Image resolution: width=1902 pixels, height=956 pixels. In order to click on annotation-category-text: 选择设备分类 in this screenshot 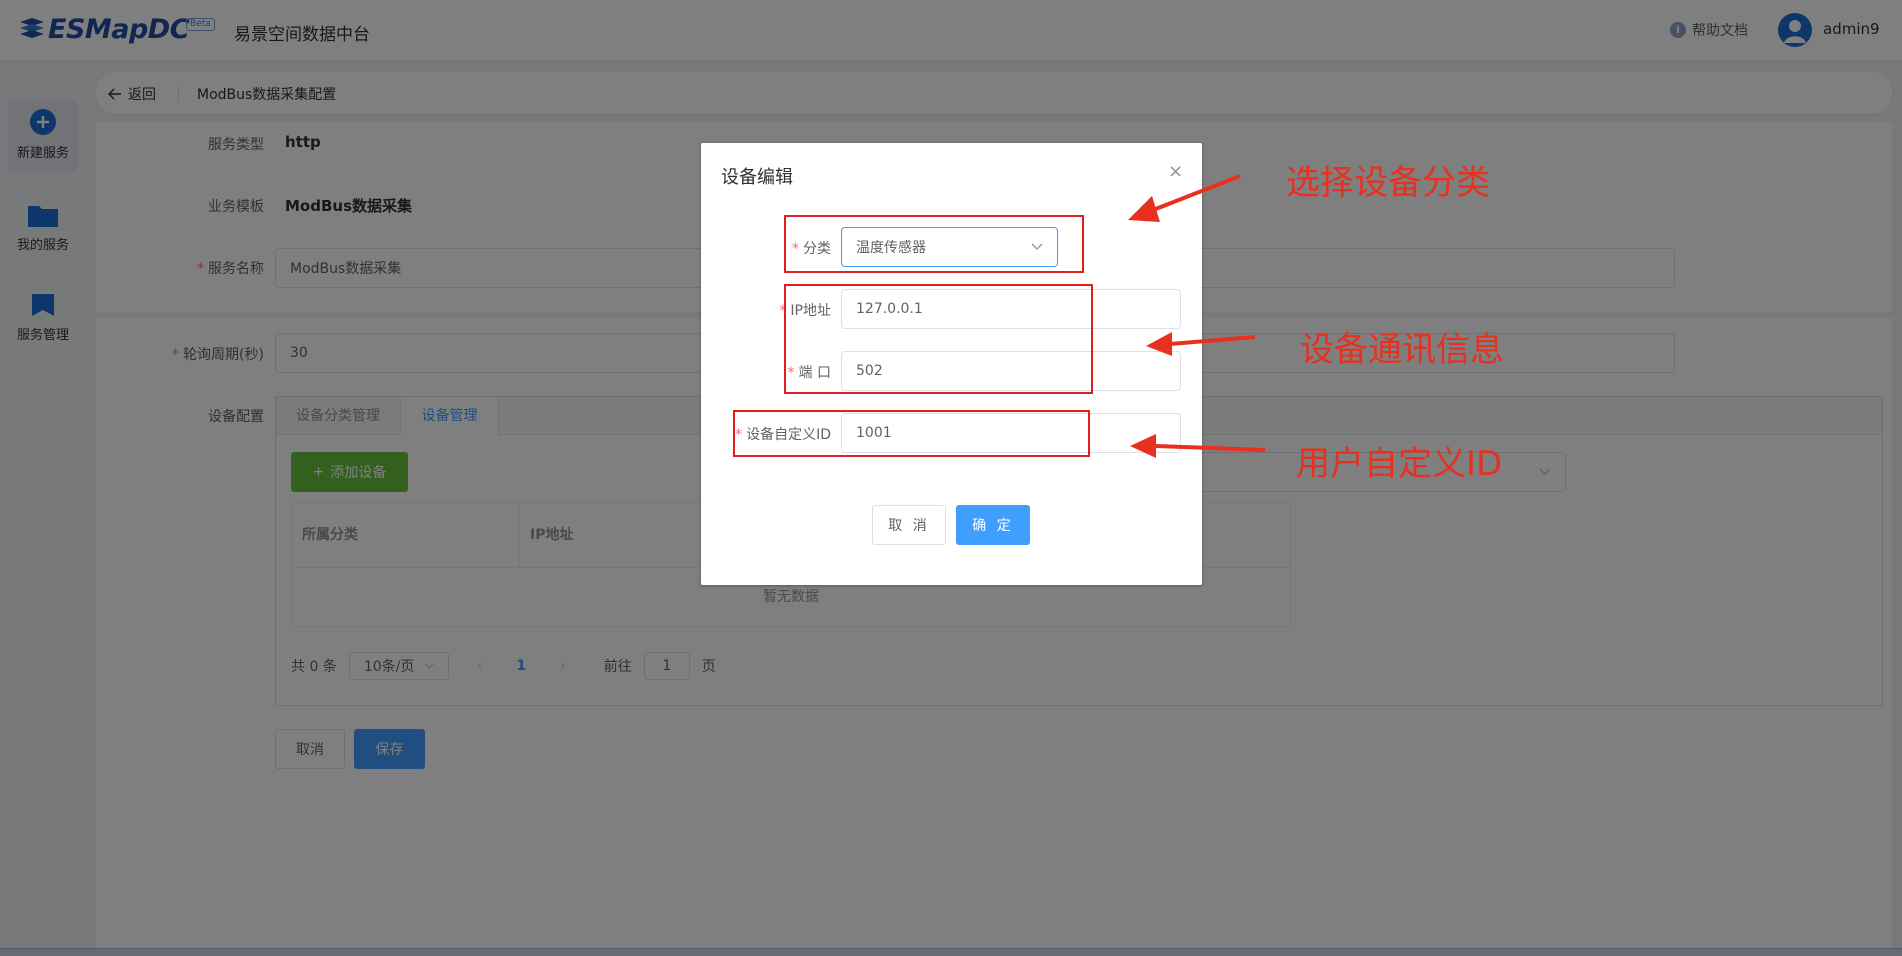, I will do `click(1388, 183)`.